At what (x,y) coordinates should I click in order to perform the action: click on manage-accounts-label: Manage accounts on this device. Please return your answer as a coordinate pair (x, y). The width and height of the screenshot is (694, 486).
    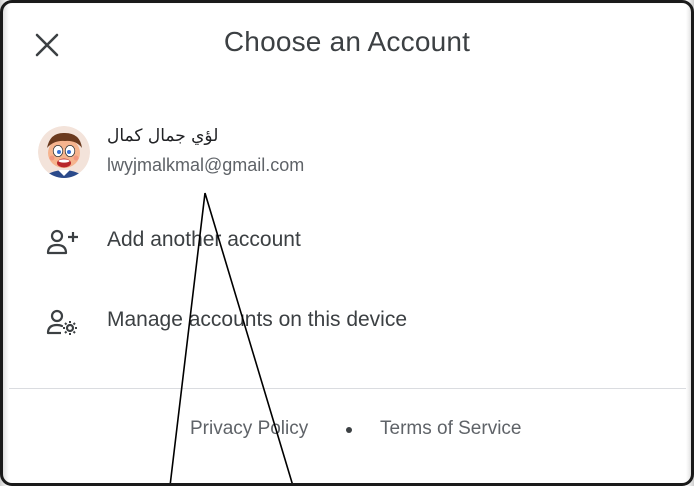
    Looking at the image, I should click on (257, 319).